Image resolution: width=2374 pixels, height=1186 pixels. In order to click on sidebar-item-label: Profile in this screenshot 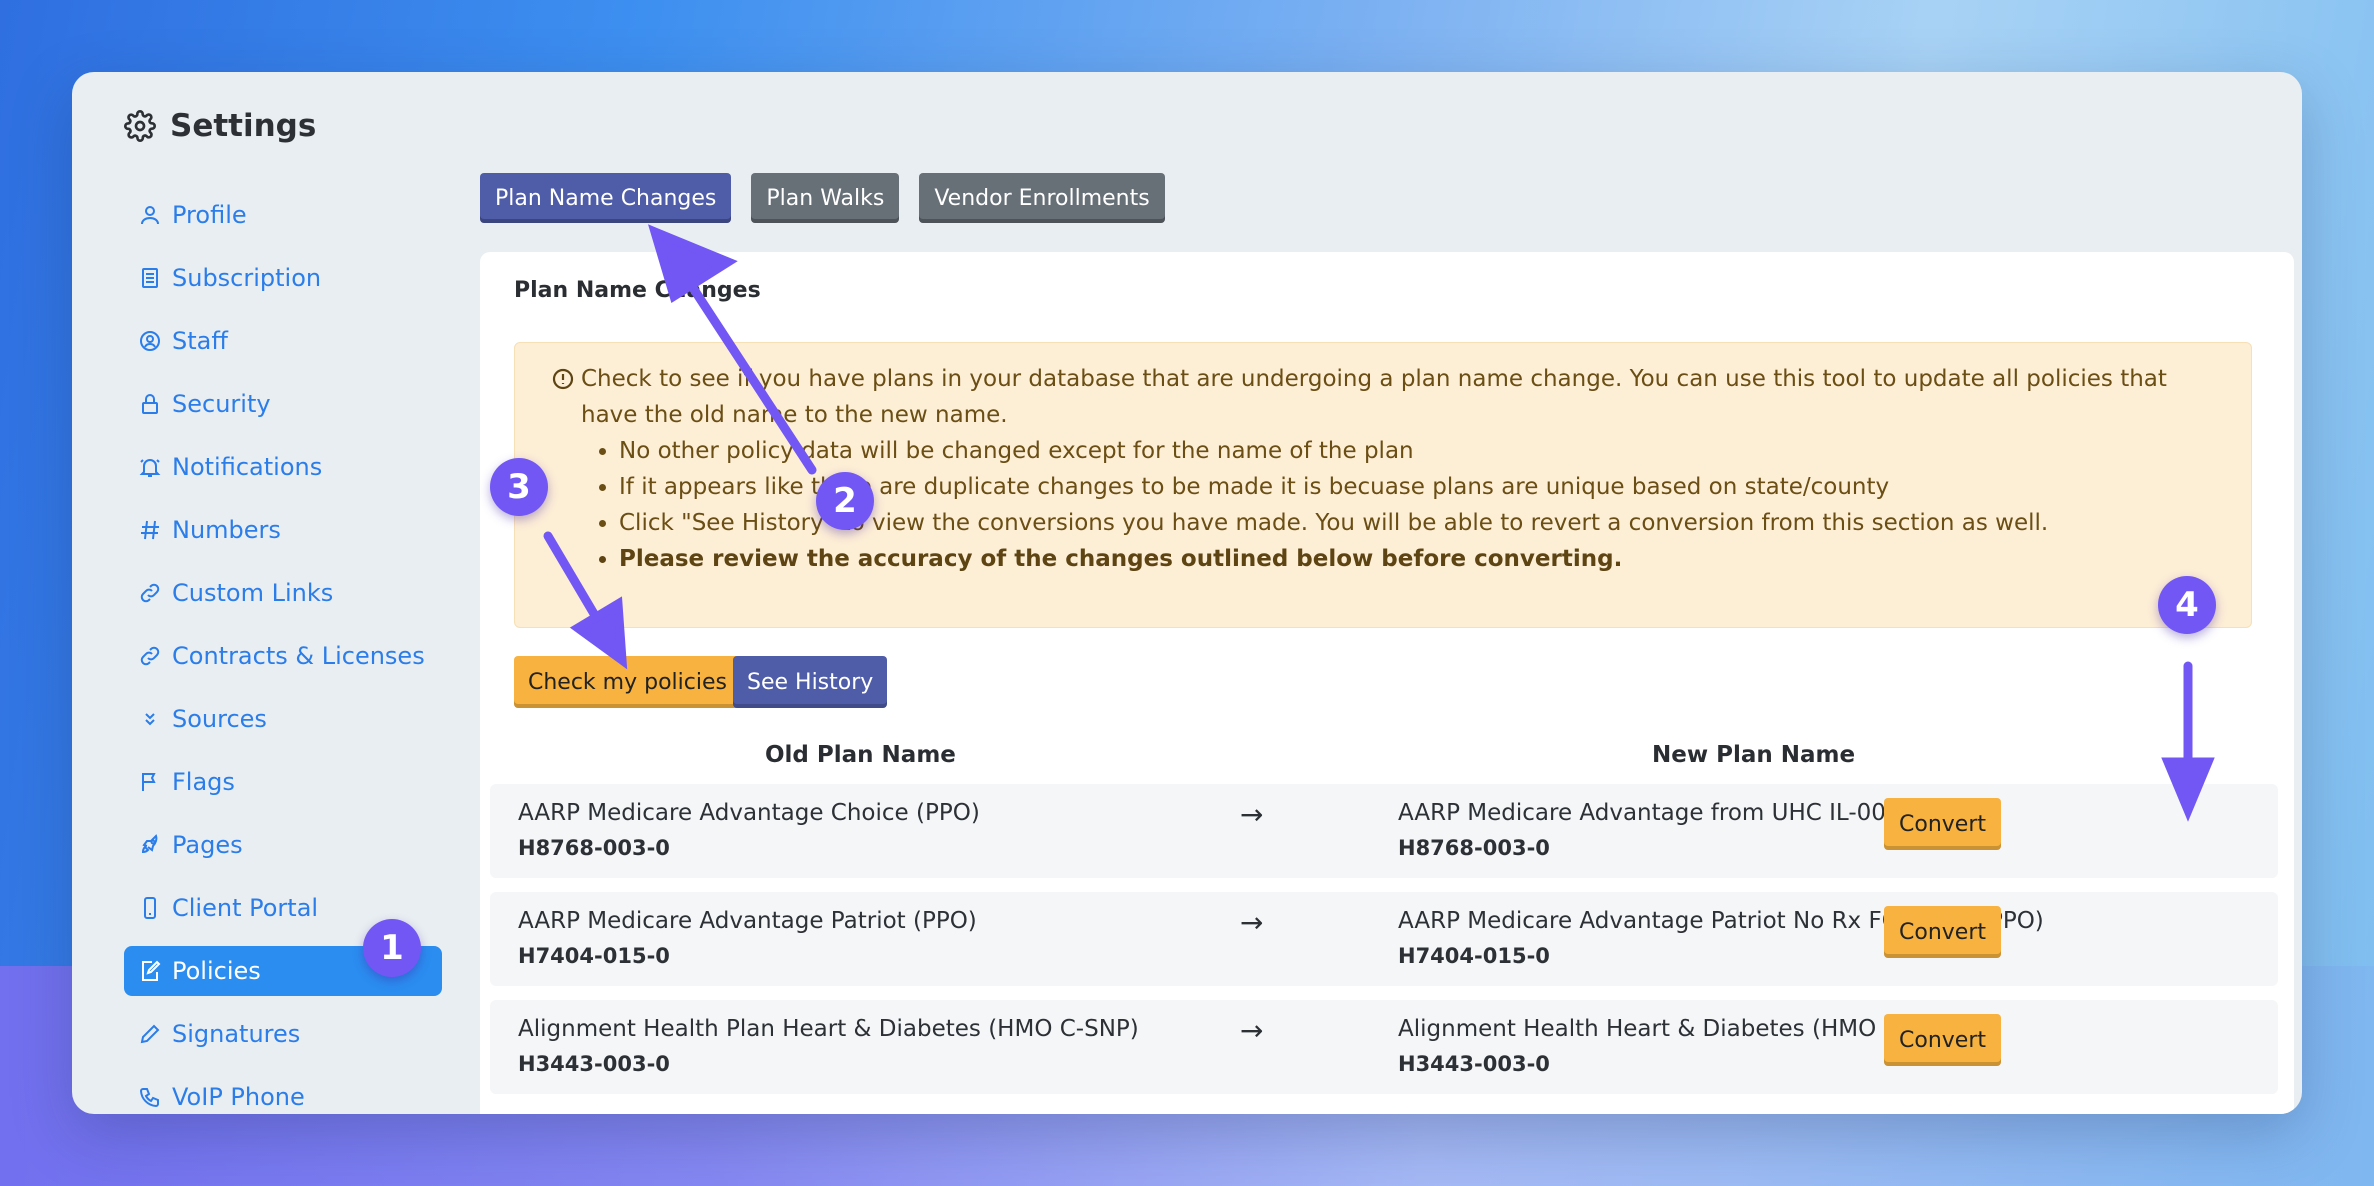, I will do `click(209, 215)`.